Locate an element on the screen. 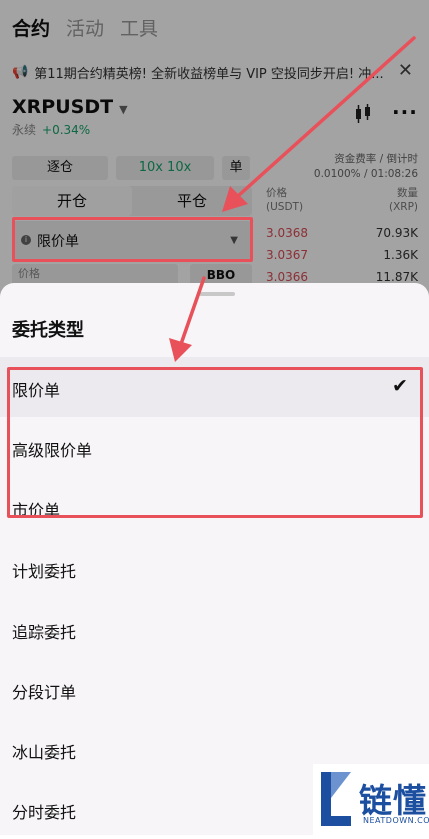  watermark: 链懂 NEATDOWN.COM is located at coordinates (371, 799).